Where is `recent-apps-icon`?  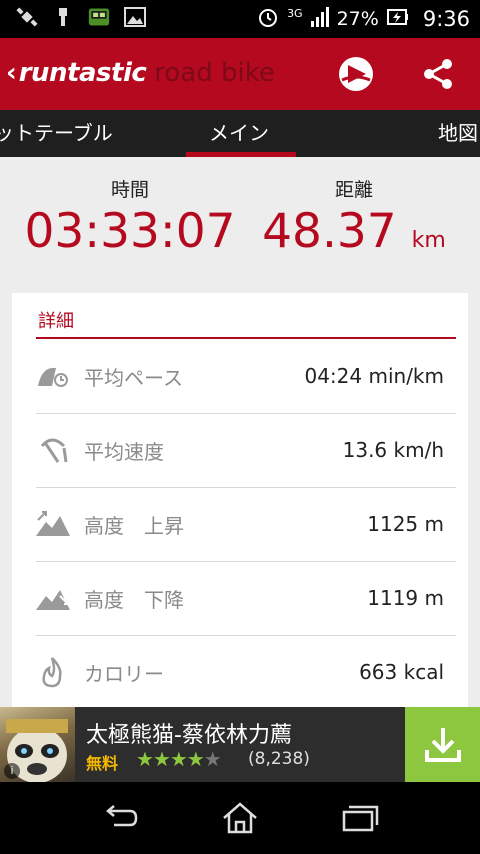
recent-apps-icon is located at coordinates (360, 818).